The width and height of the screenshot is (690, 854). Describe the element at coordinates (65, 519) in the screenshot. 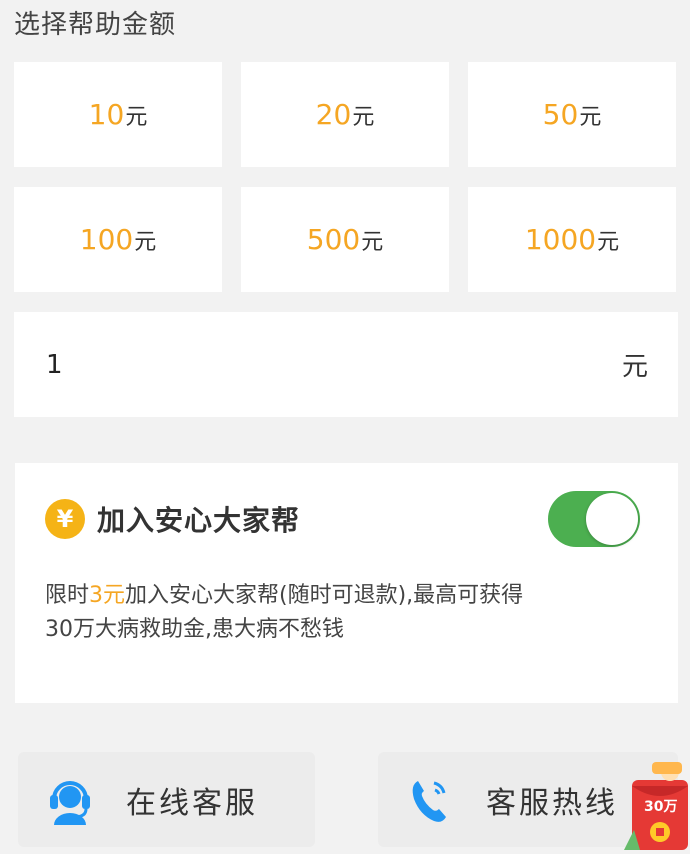

I see `yen-icon: ¥` at that location.